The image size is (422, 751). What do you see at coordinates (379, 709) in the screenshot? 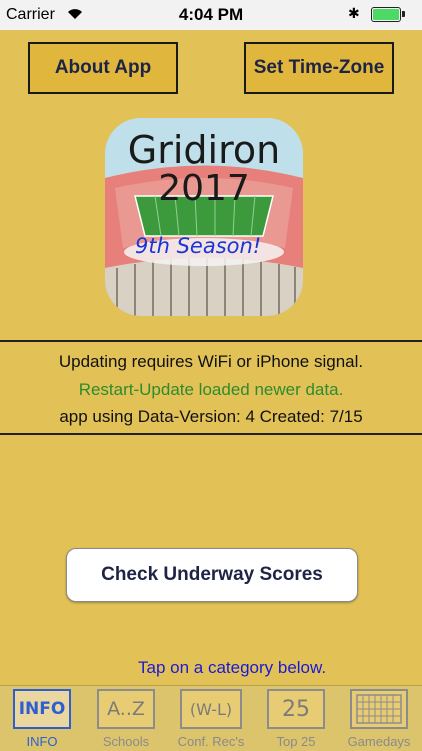
I see `calendar-icon` at bounding box center [379, 709].